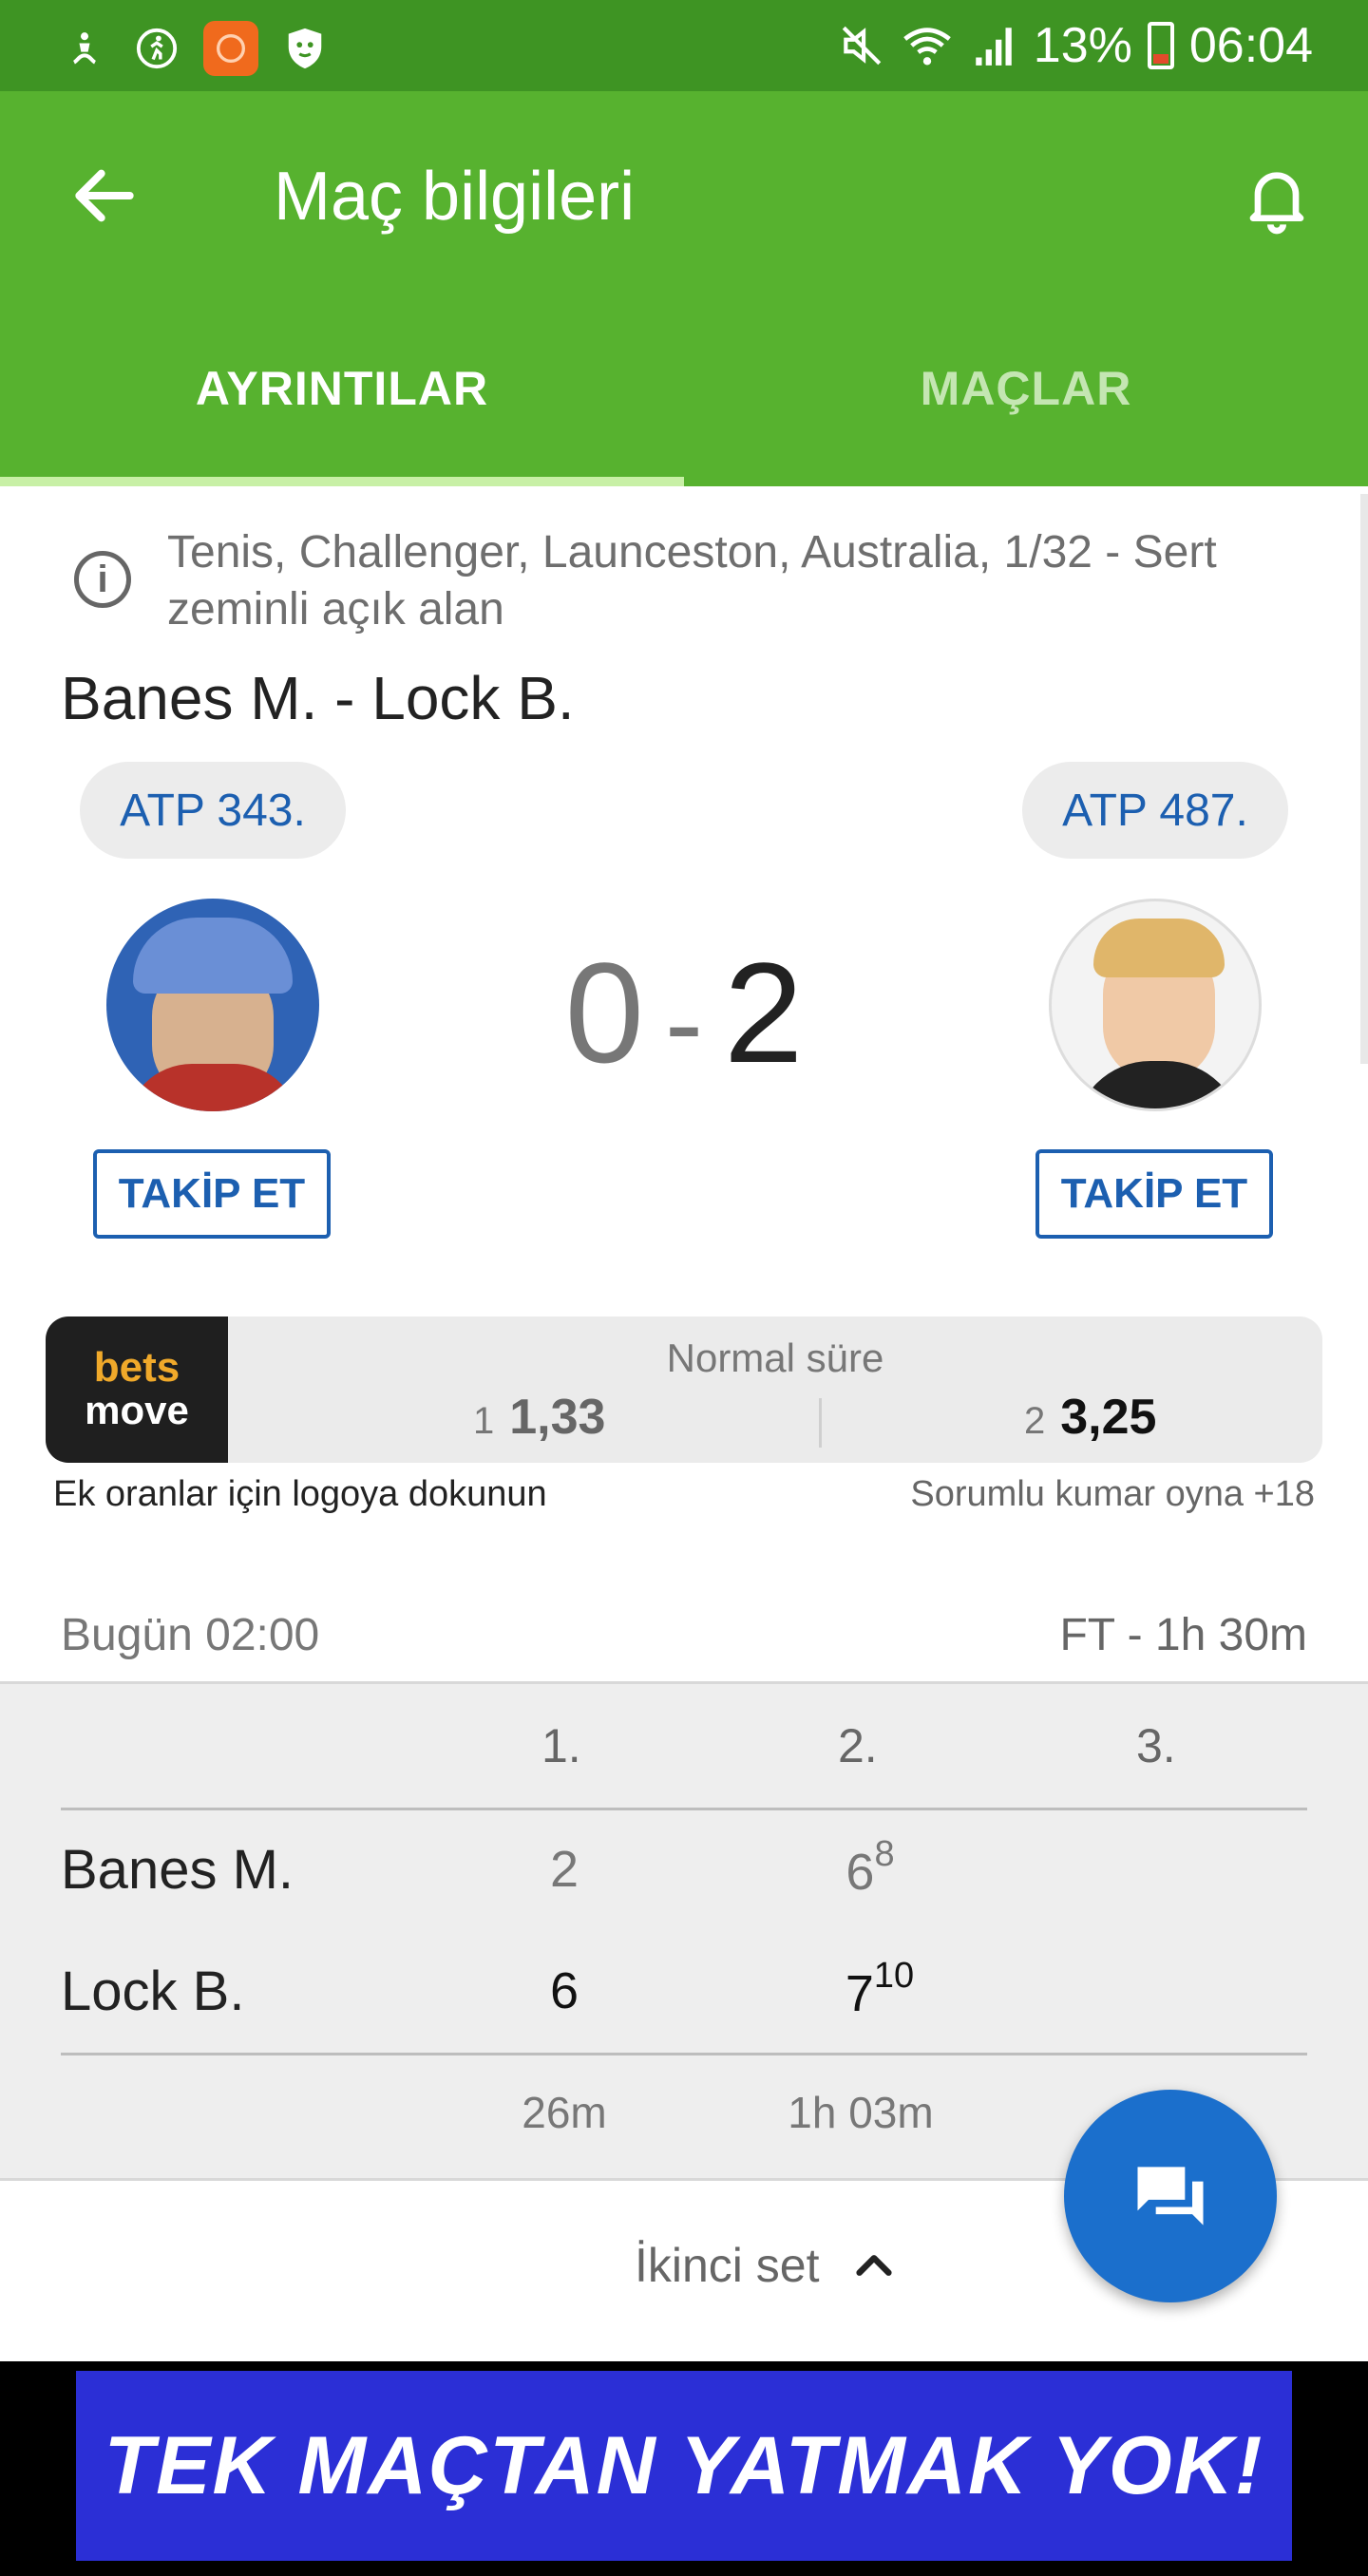  I want to click on odd-away-label: 2, so click(1035, 1421).